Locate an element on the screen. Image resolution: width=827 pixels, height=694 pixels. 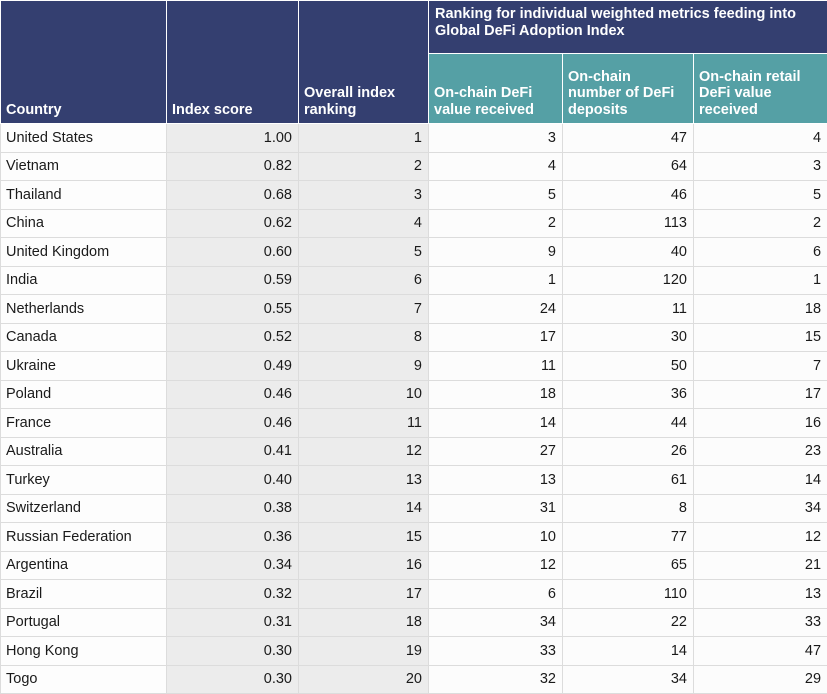
cell-overall-index-ranking: 12 is located at coordinates (364, 451).